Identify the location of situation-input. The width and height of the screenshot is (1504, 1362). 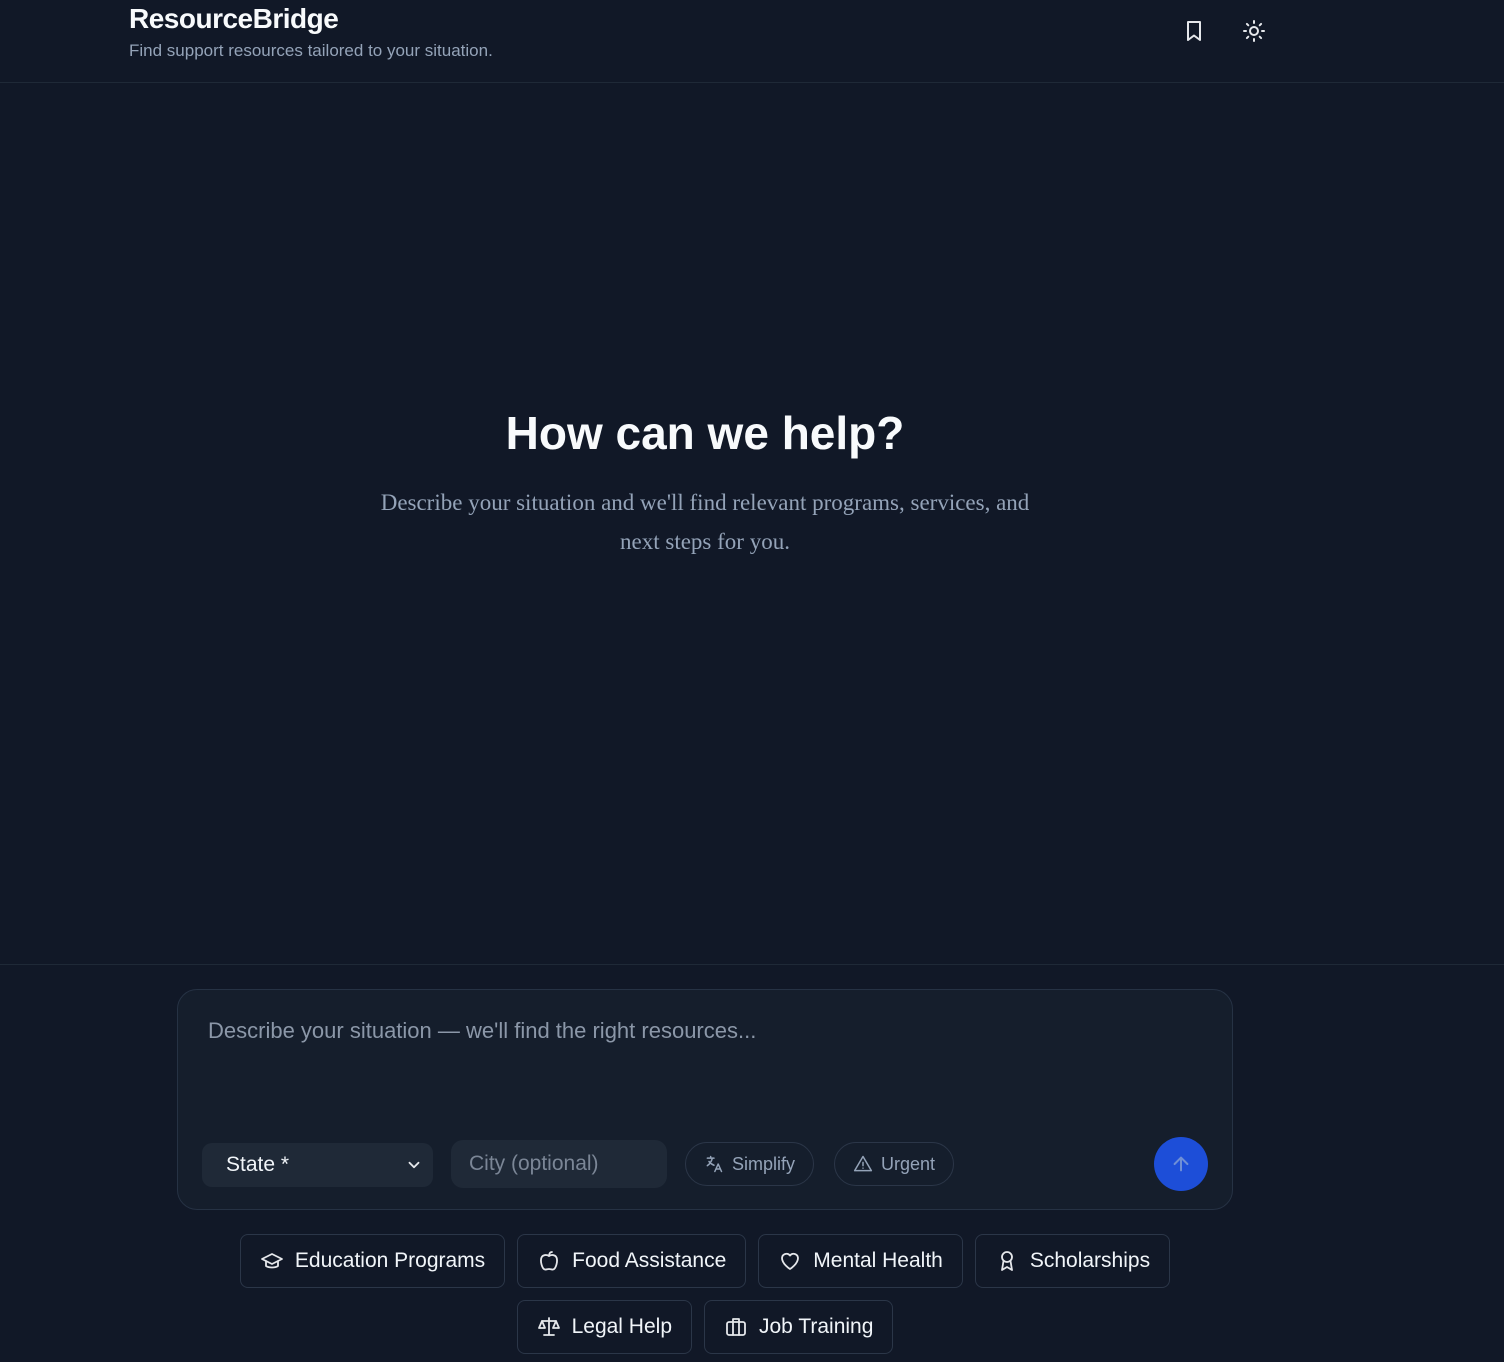
(704, 1063).